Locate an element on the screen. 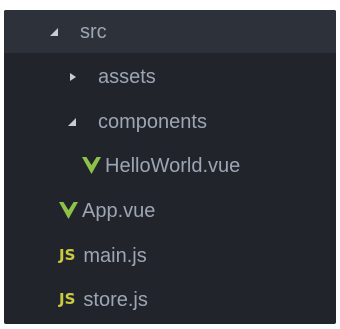 This screenshot has width=340, height=329. tree-file-label: store.js is located at coordinates (115, 299).